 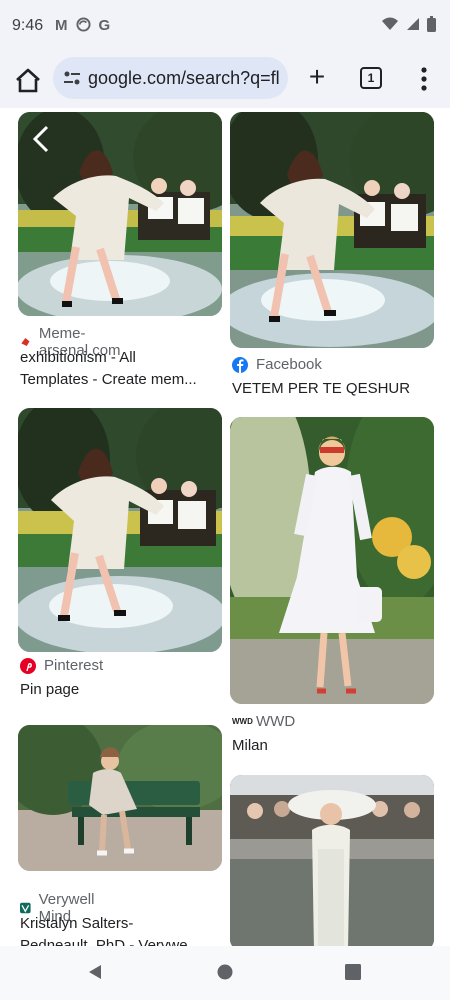 What do you see at coordinates (424, 79) in the screenshot?
I see `more-options-icon` at bounding box center [424, 79].